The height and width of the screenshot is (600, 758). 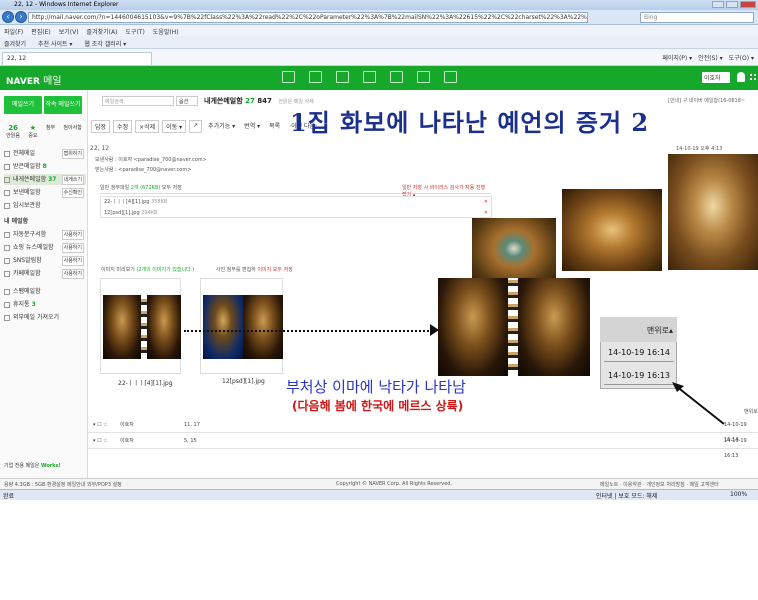 What do you see at coordinates (639, 353) in the screenshot?
I see `timestamp-row: 14-10-19 16:14` at bounding box center [639, 353].